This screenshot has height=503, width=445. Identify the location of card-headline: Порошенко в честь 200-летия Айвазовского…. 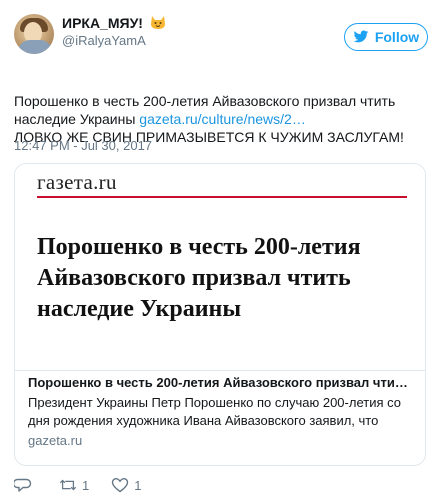
(199, 278).